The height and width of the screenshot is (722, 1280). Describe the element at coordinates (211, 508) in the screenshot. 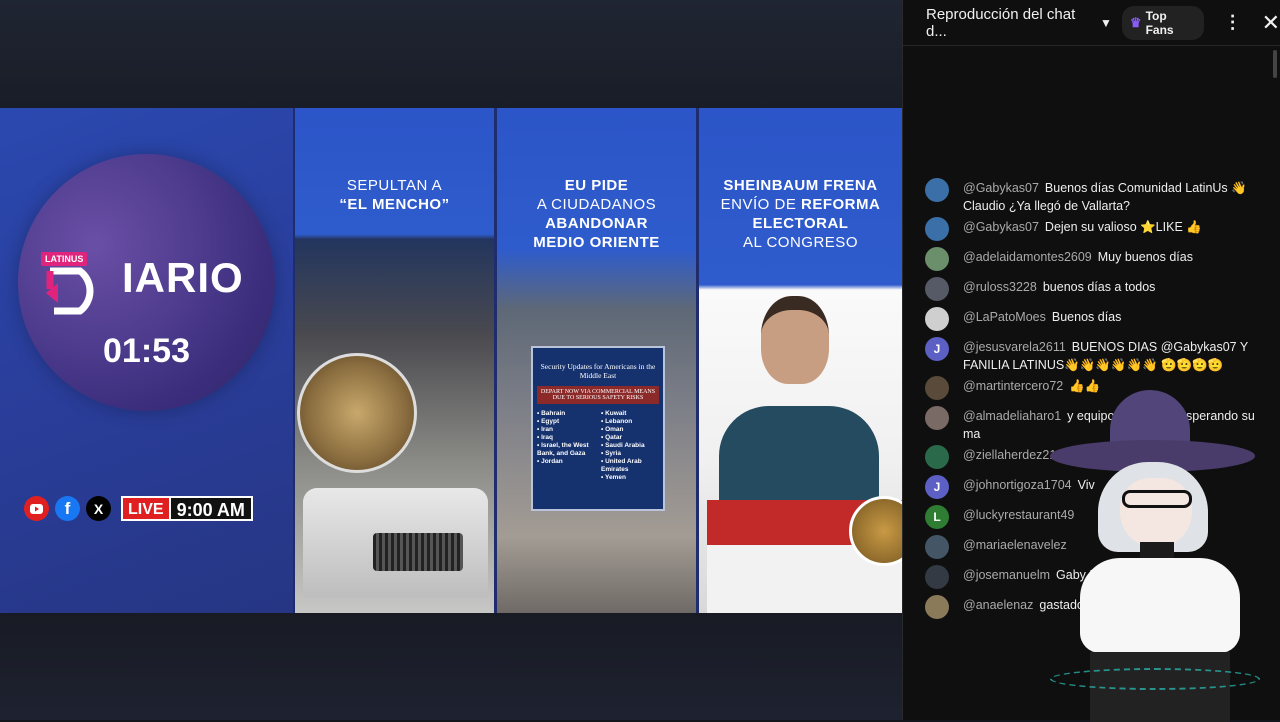

I see `live-time: 9:00 AM` at that location.